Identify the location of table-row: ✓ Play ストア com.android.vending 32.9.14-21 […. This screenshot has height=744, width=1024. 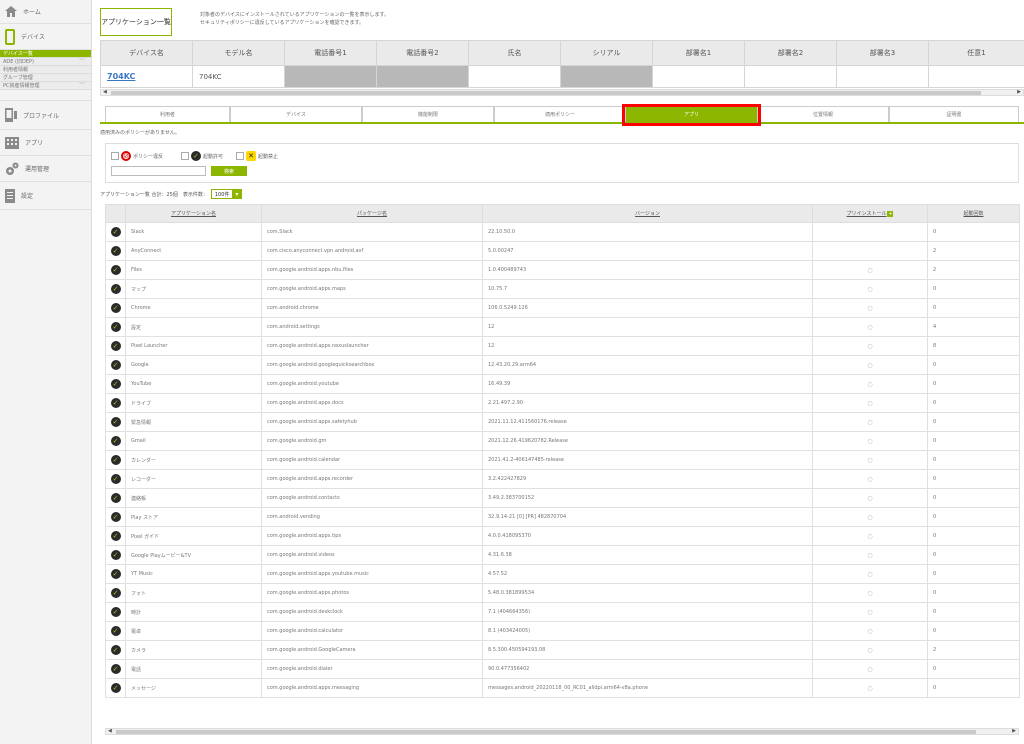
(562, 517).